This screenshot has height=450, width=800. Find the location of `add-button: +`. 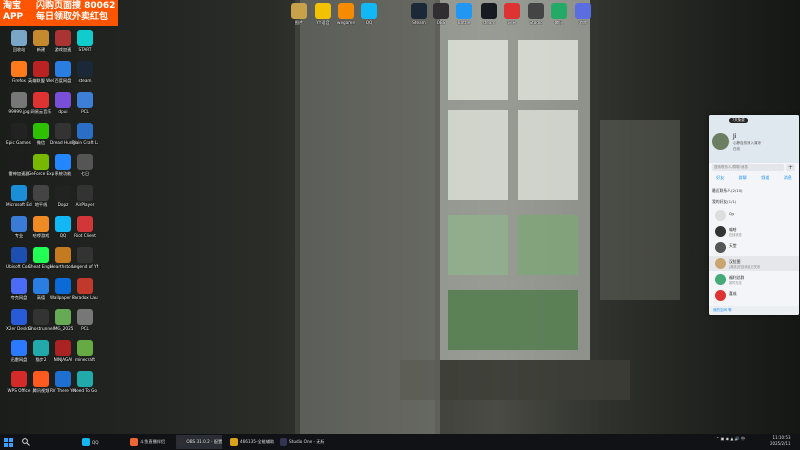

add-button: + is located at coordinates (790, 167).